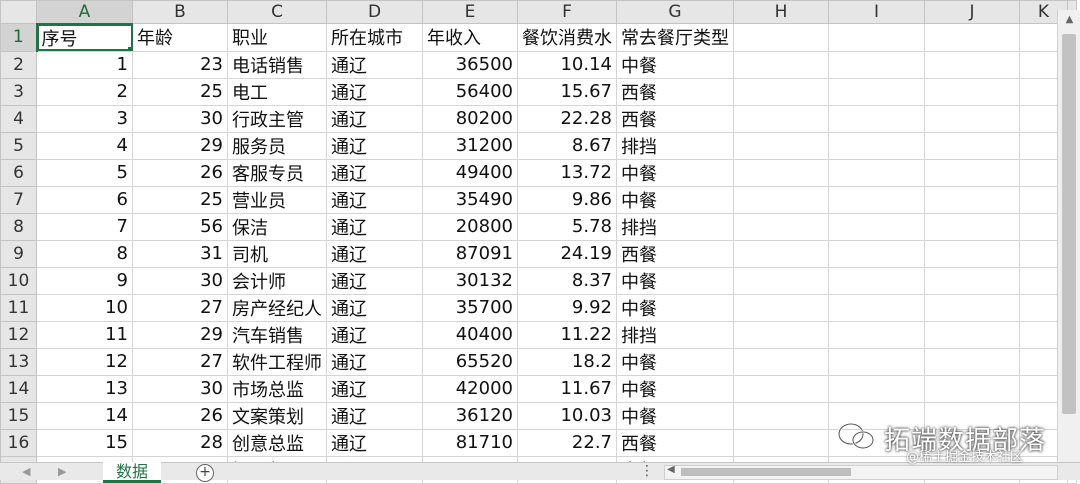 The image size is (1080, 484). I want to click on cell-d3: 通辽, so click(374, 91).